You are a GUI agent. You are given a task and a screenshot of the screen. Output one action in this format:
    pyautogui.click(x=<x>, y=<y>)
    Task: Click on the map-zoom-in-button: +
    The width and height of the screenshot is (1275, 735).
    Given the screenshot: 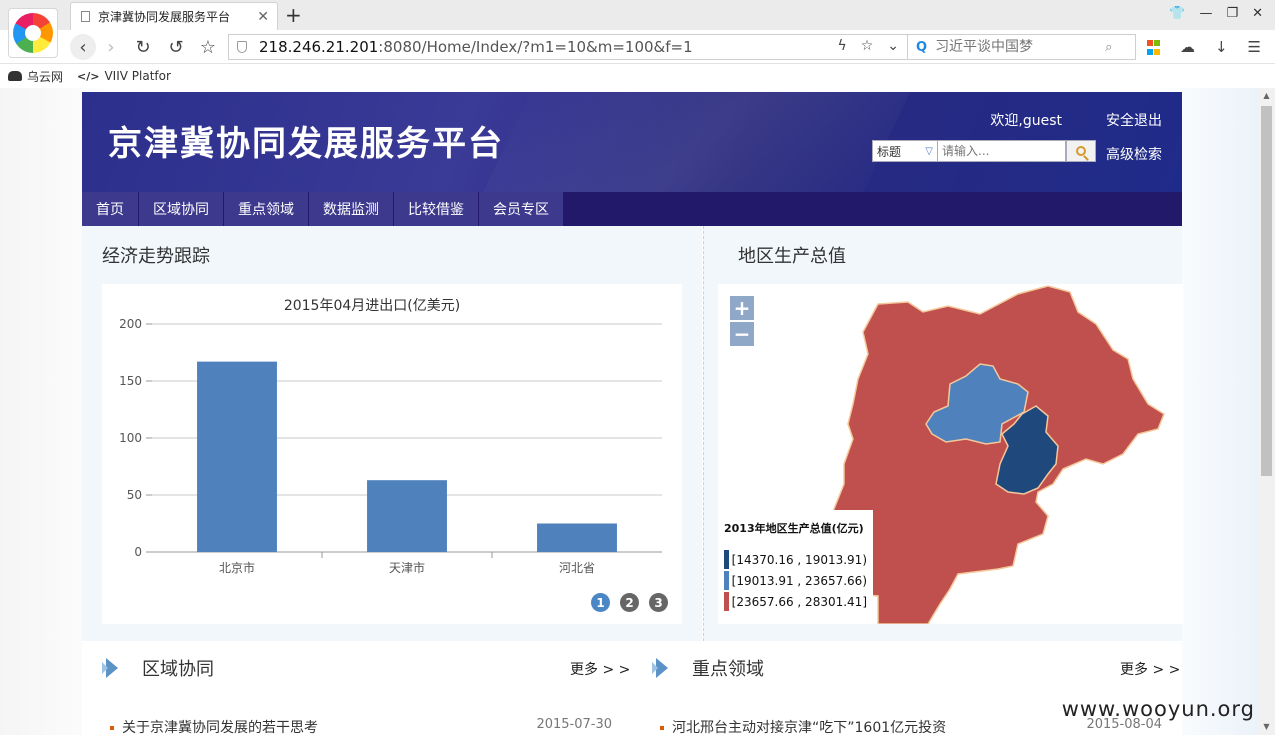 What is the action you would take?
    pyautogui.click(x=742, y=308)
    